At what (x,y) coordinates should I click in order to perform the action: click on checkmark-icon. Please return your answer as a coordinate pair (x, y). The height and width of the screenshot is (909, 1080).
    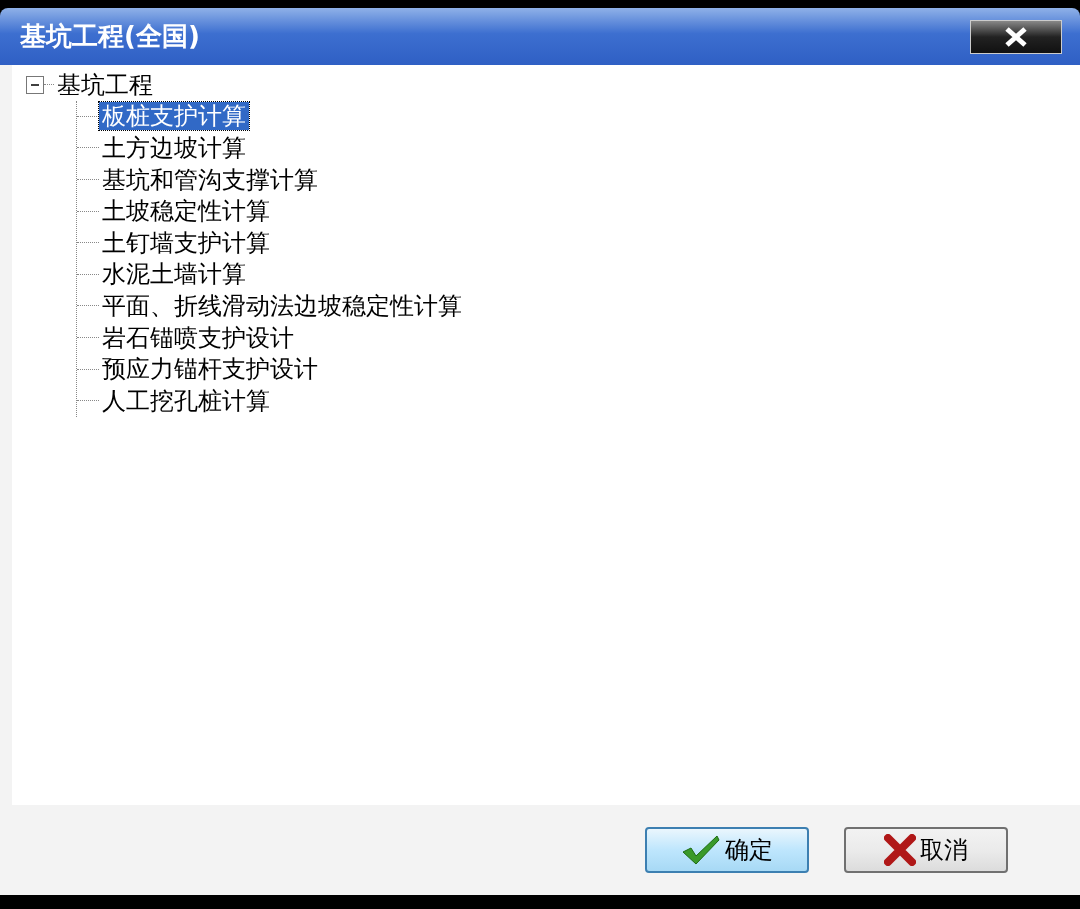
    Looking at the image, I should click on (701, 850).